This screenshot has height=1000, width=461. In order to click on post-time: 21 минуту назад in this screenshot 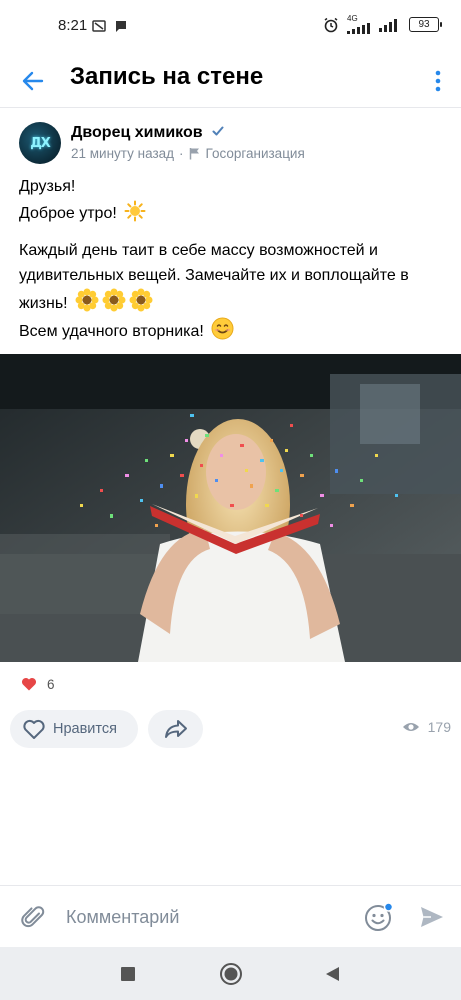, I will do `click(122, 153)`.